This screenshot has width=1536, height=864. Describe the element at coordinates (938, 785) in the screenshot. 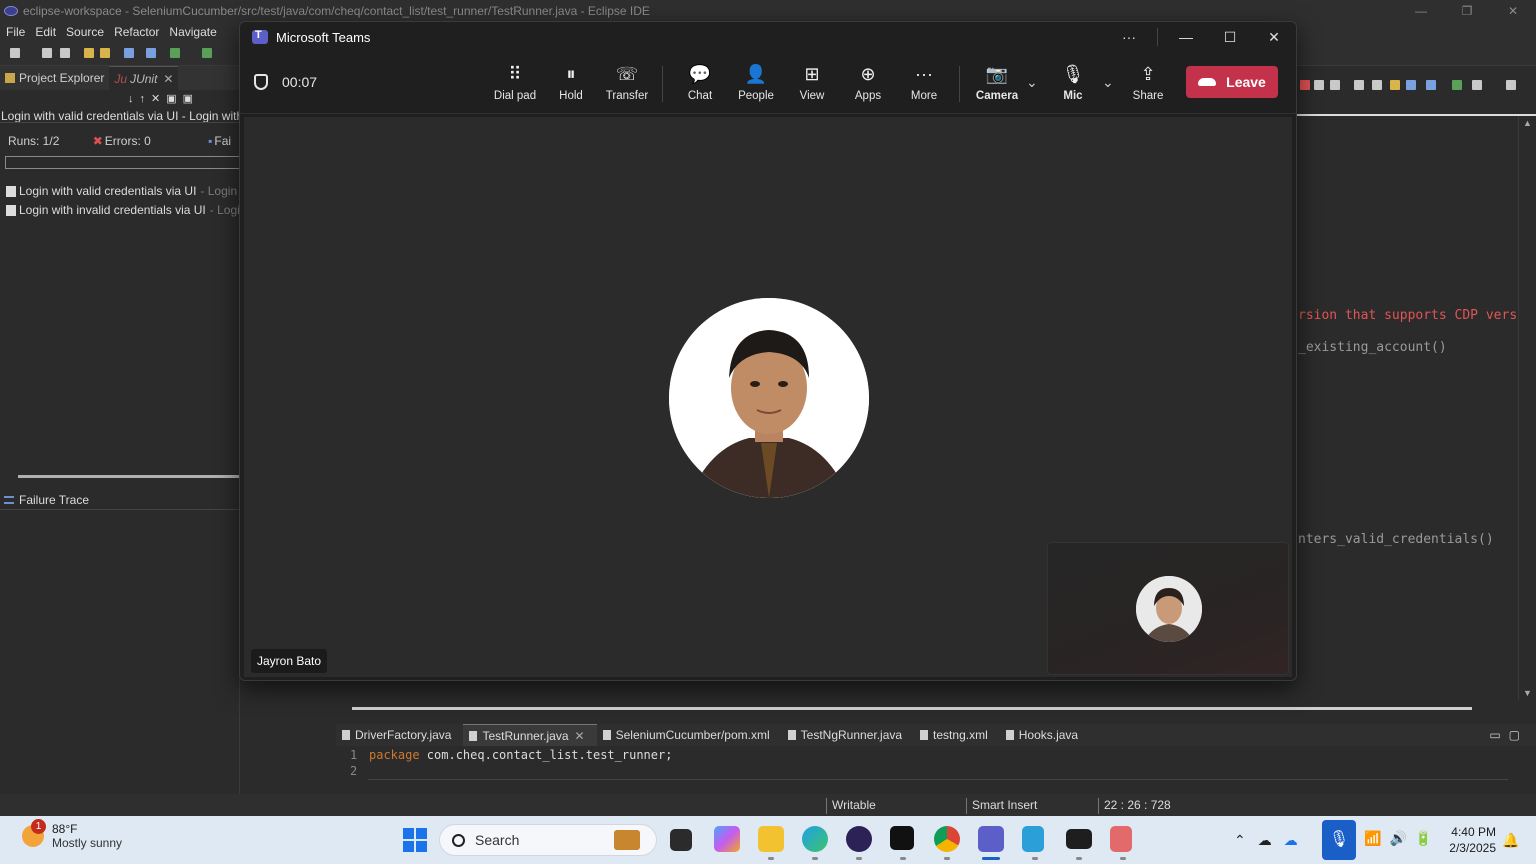

I see `editor-horizontal-scrollbar` at that location.